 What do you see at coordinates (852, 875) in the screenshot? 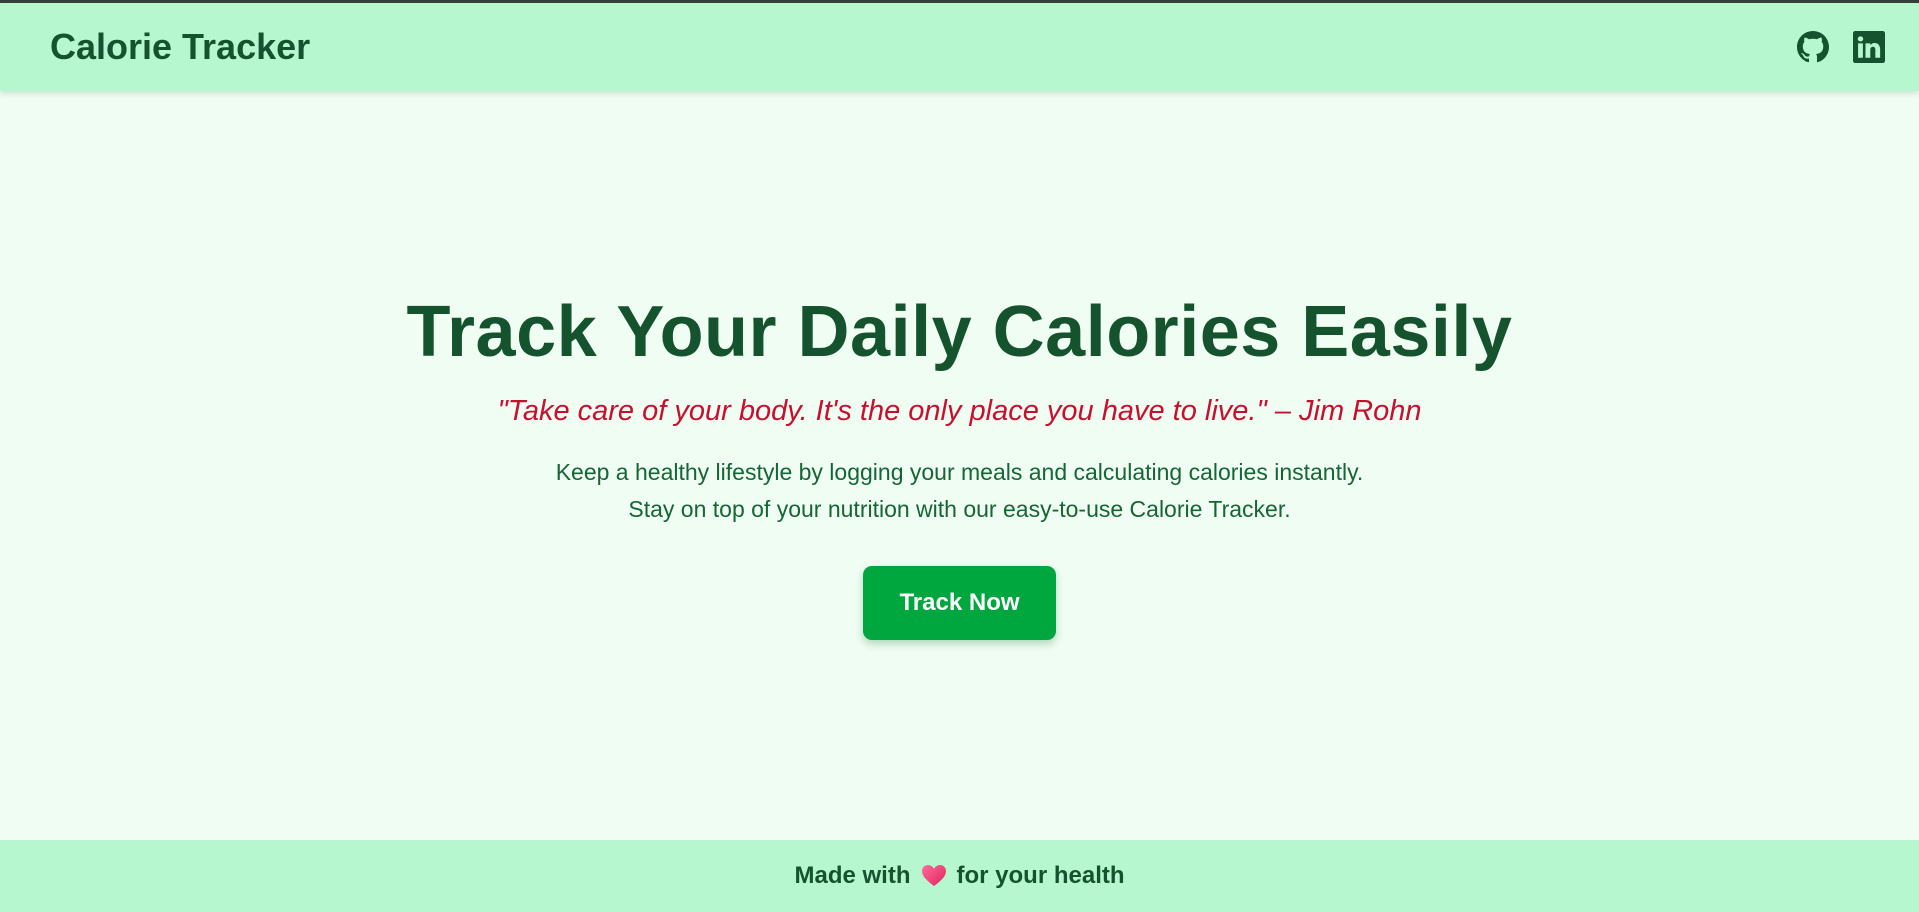
I see `footer-text-before: Made with` at bounding box center [852, 875].